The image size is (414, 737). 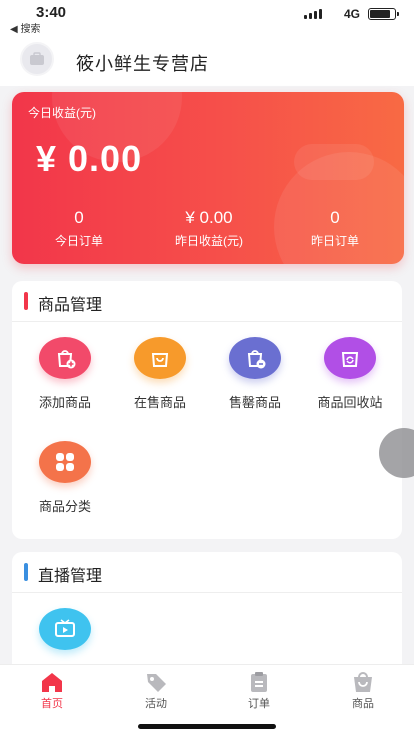 I want to click on stat-label: 昨日订单, so click(x=334, y=241).